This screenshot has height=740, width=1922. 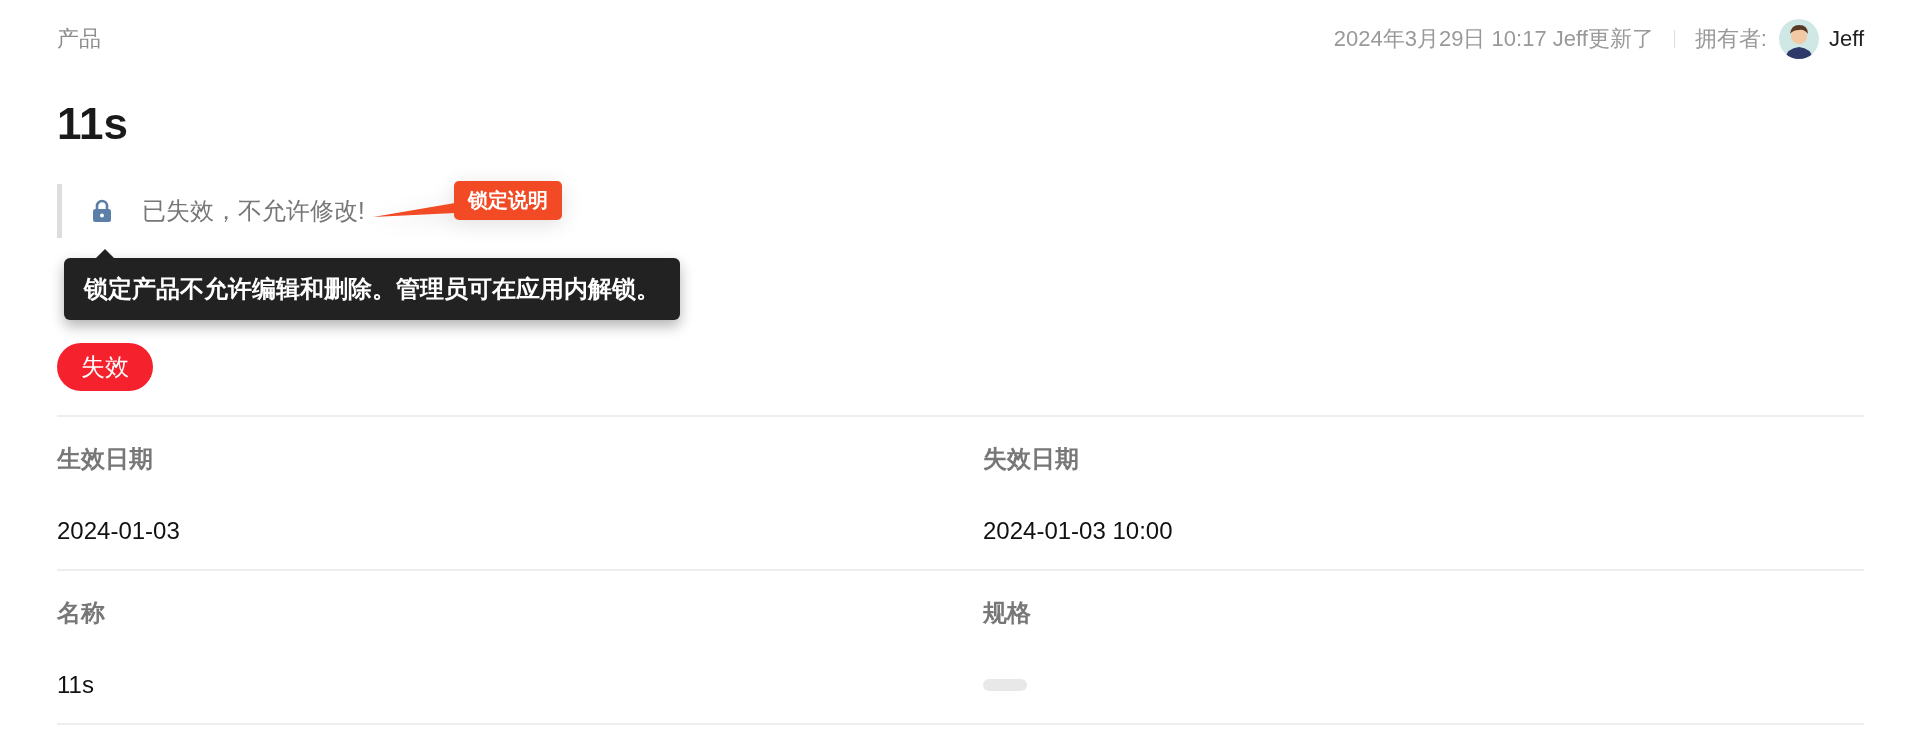 What do you see at coordinates (119, 531) in the screenshot?
I see `field-value: 2024-01-03` at bounding box center [119, 531].